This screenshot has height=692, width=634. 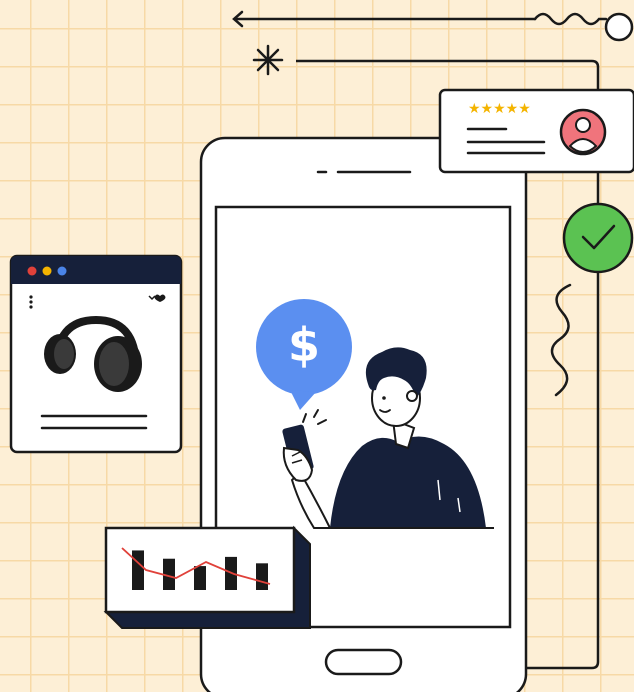 What do you see at coordinates (62, 271) in the screenshot?
I see `window-dot-blue` at bounding box center [62, 271].